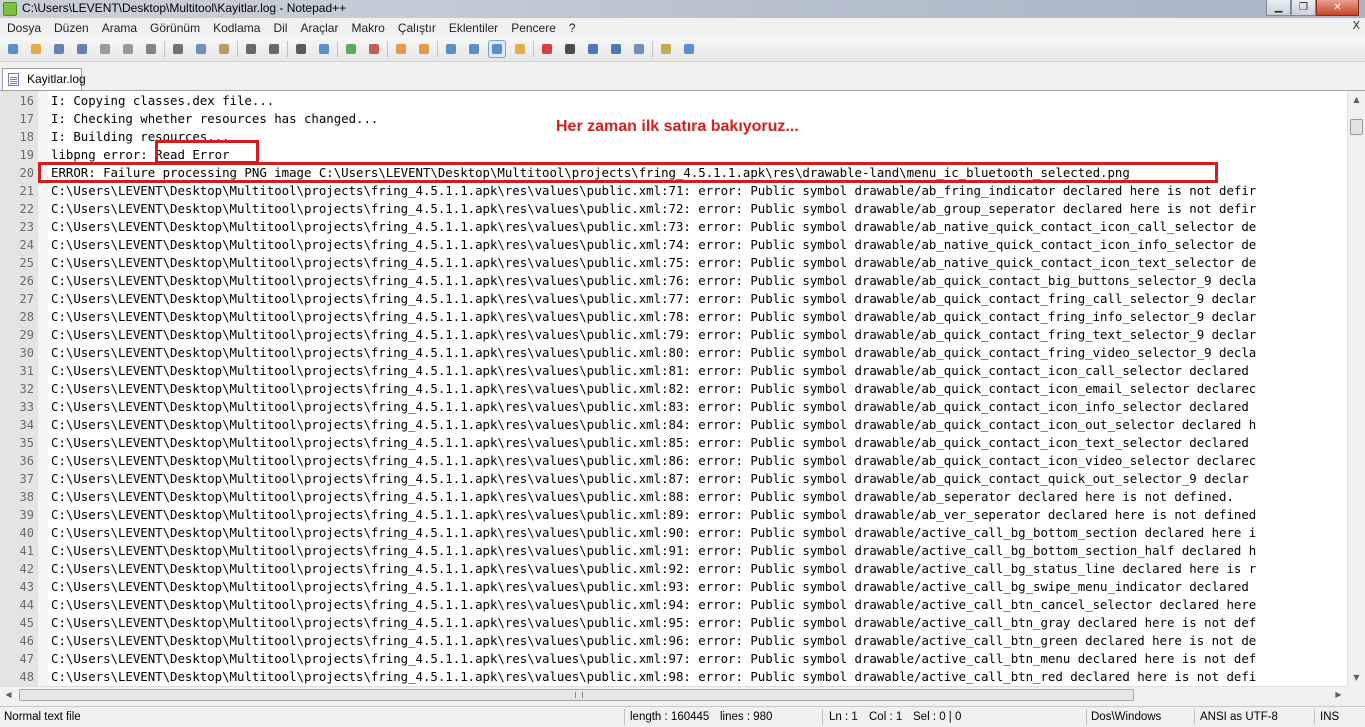 This screenshot has height=727, width=1365. What do you see at coordinates (1329, 717) in the screenshot?
I see `status-insert-mode: INS` at bounding box center [1329, 717].